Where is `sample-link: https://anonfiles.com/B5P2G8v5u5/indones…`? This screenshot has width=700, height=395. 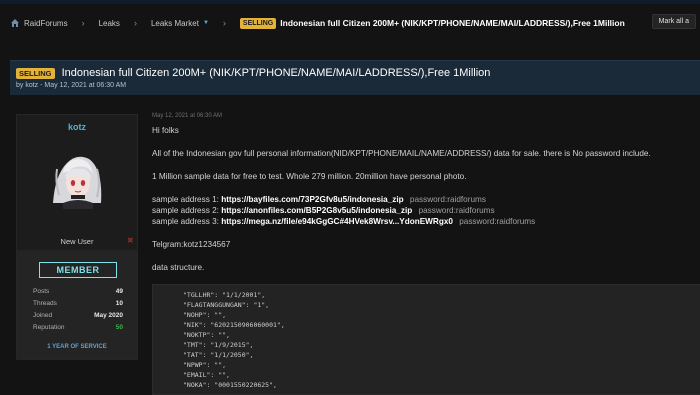 sample-link: https://anonfiles.com/B5P2G8v5u5/indones… is located at coordinates (316, 210).